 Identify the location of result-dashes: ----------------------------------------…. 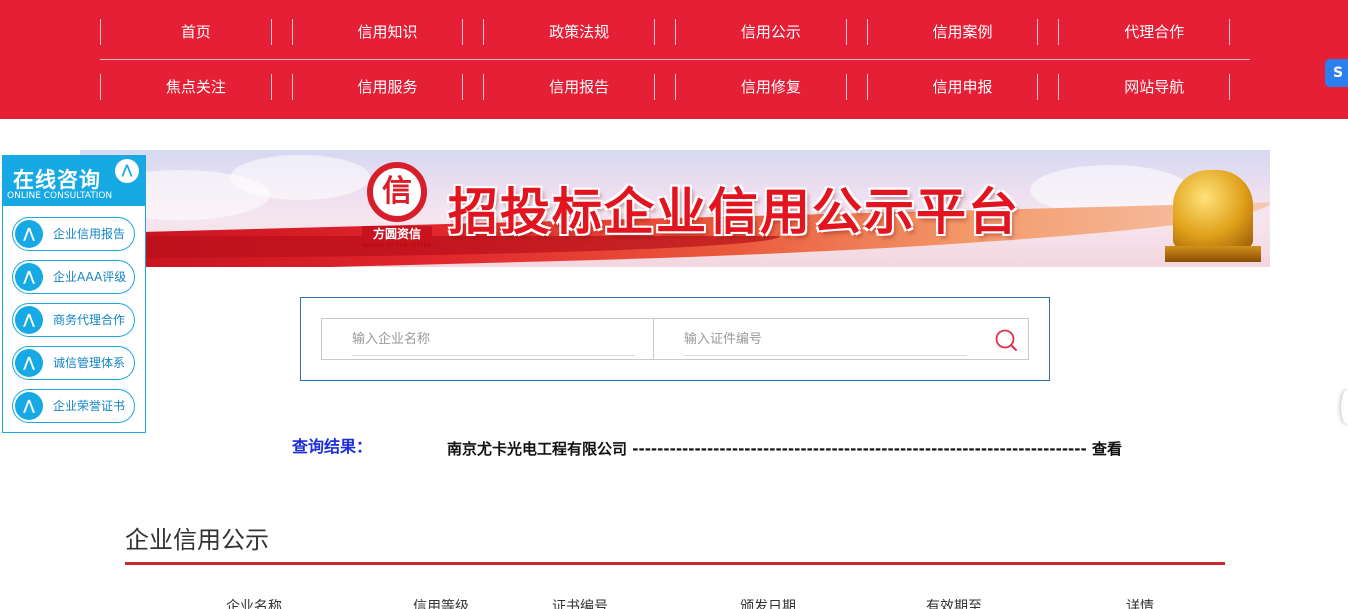
(859, 449).